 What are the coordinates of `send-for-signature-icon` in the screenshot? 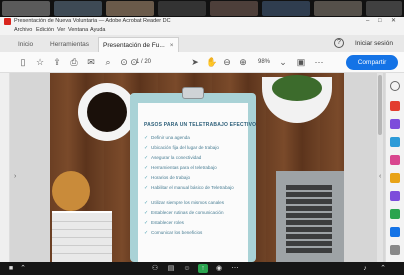 It's located at (395, 232).